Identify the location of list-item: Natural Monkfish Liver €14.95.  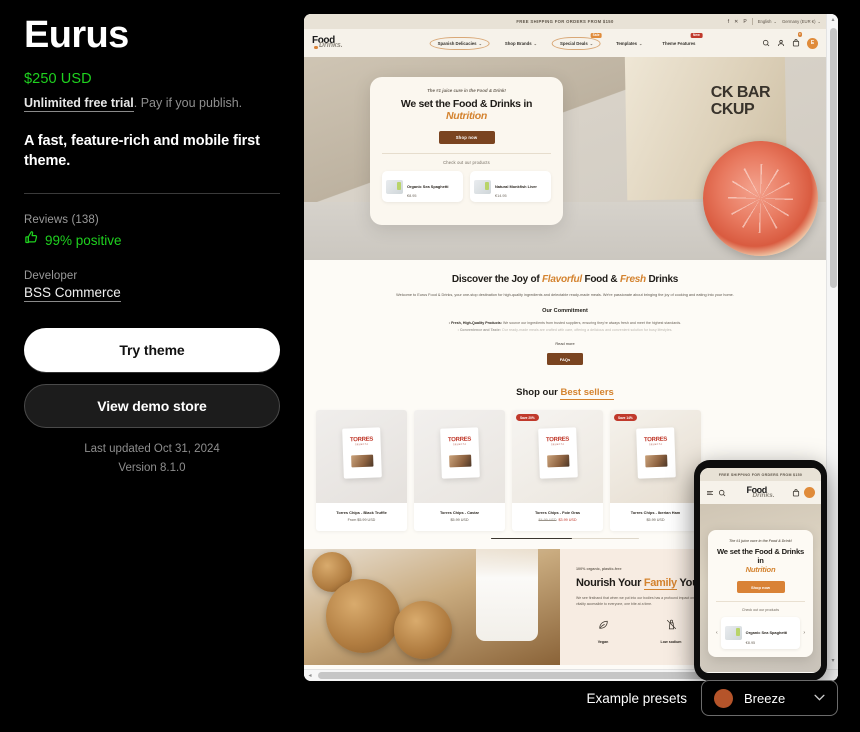
(510, 186).